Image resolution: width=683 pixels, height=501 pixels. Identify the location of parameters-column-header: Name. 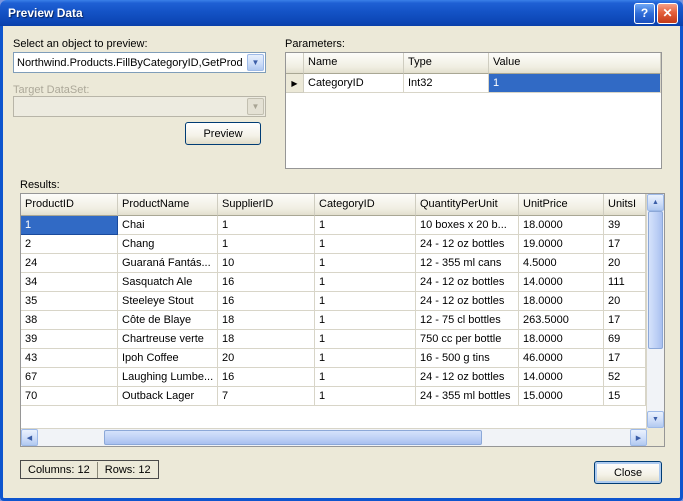
(354, 63).